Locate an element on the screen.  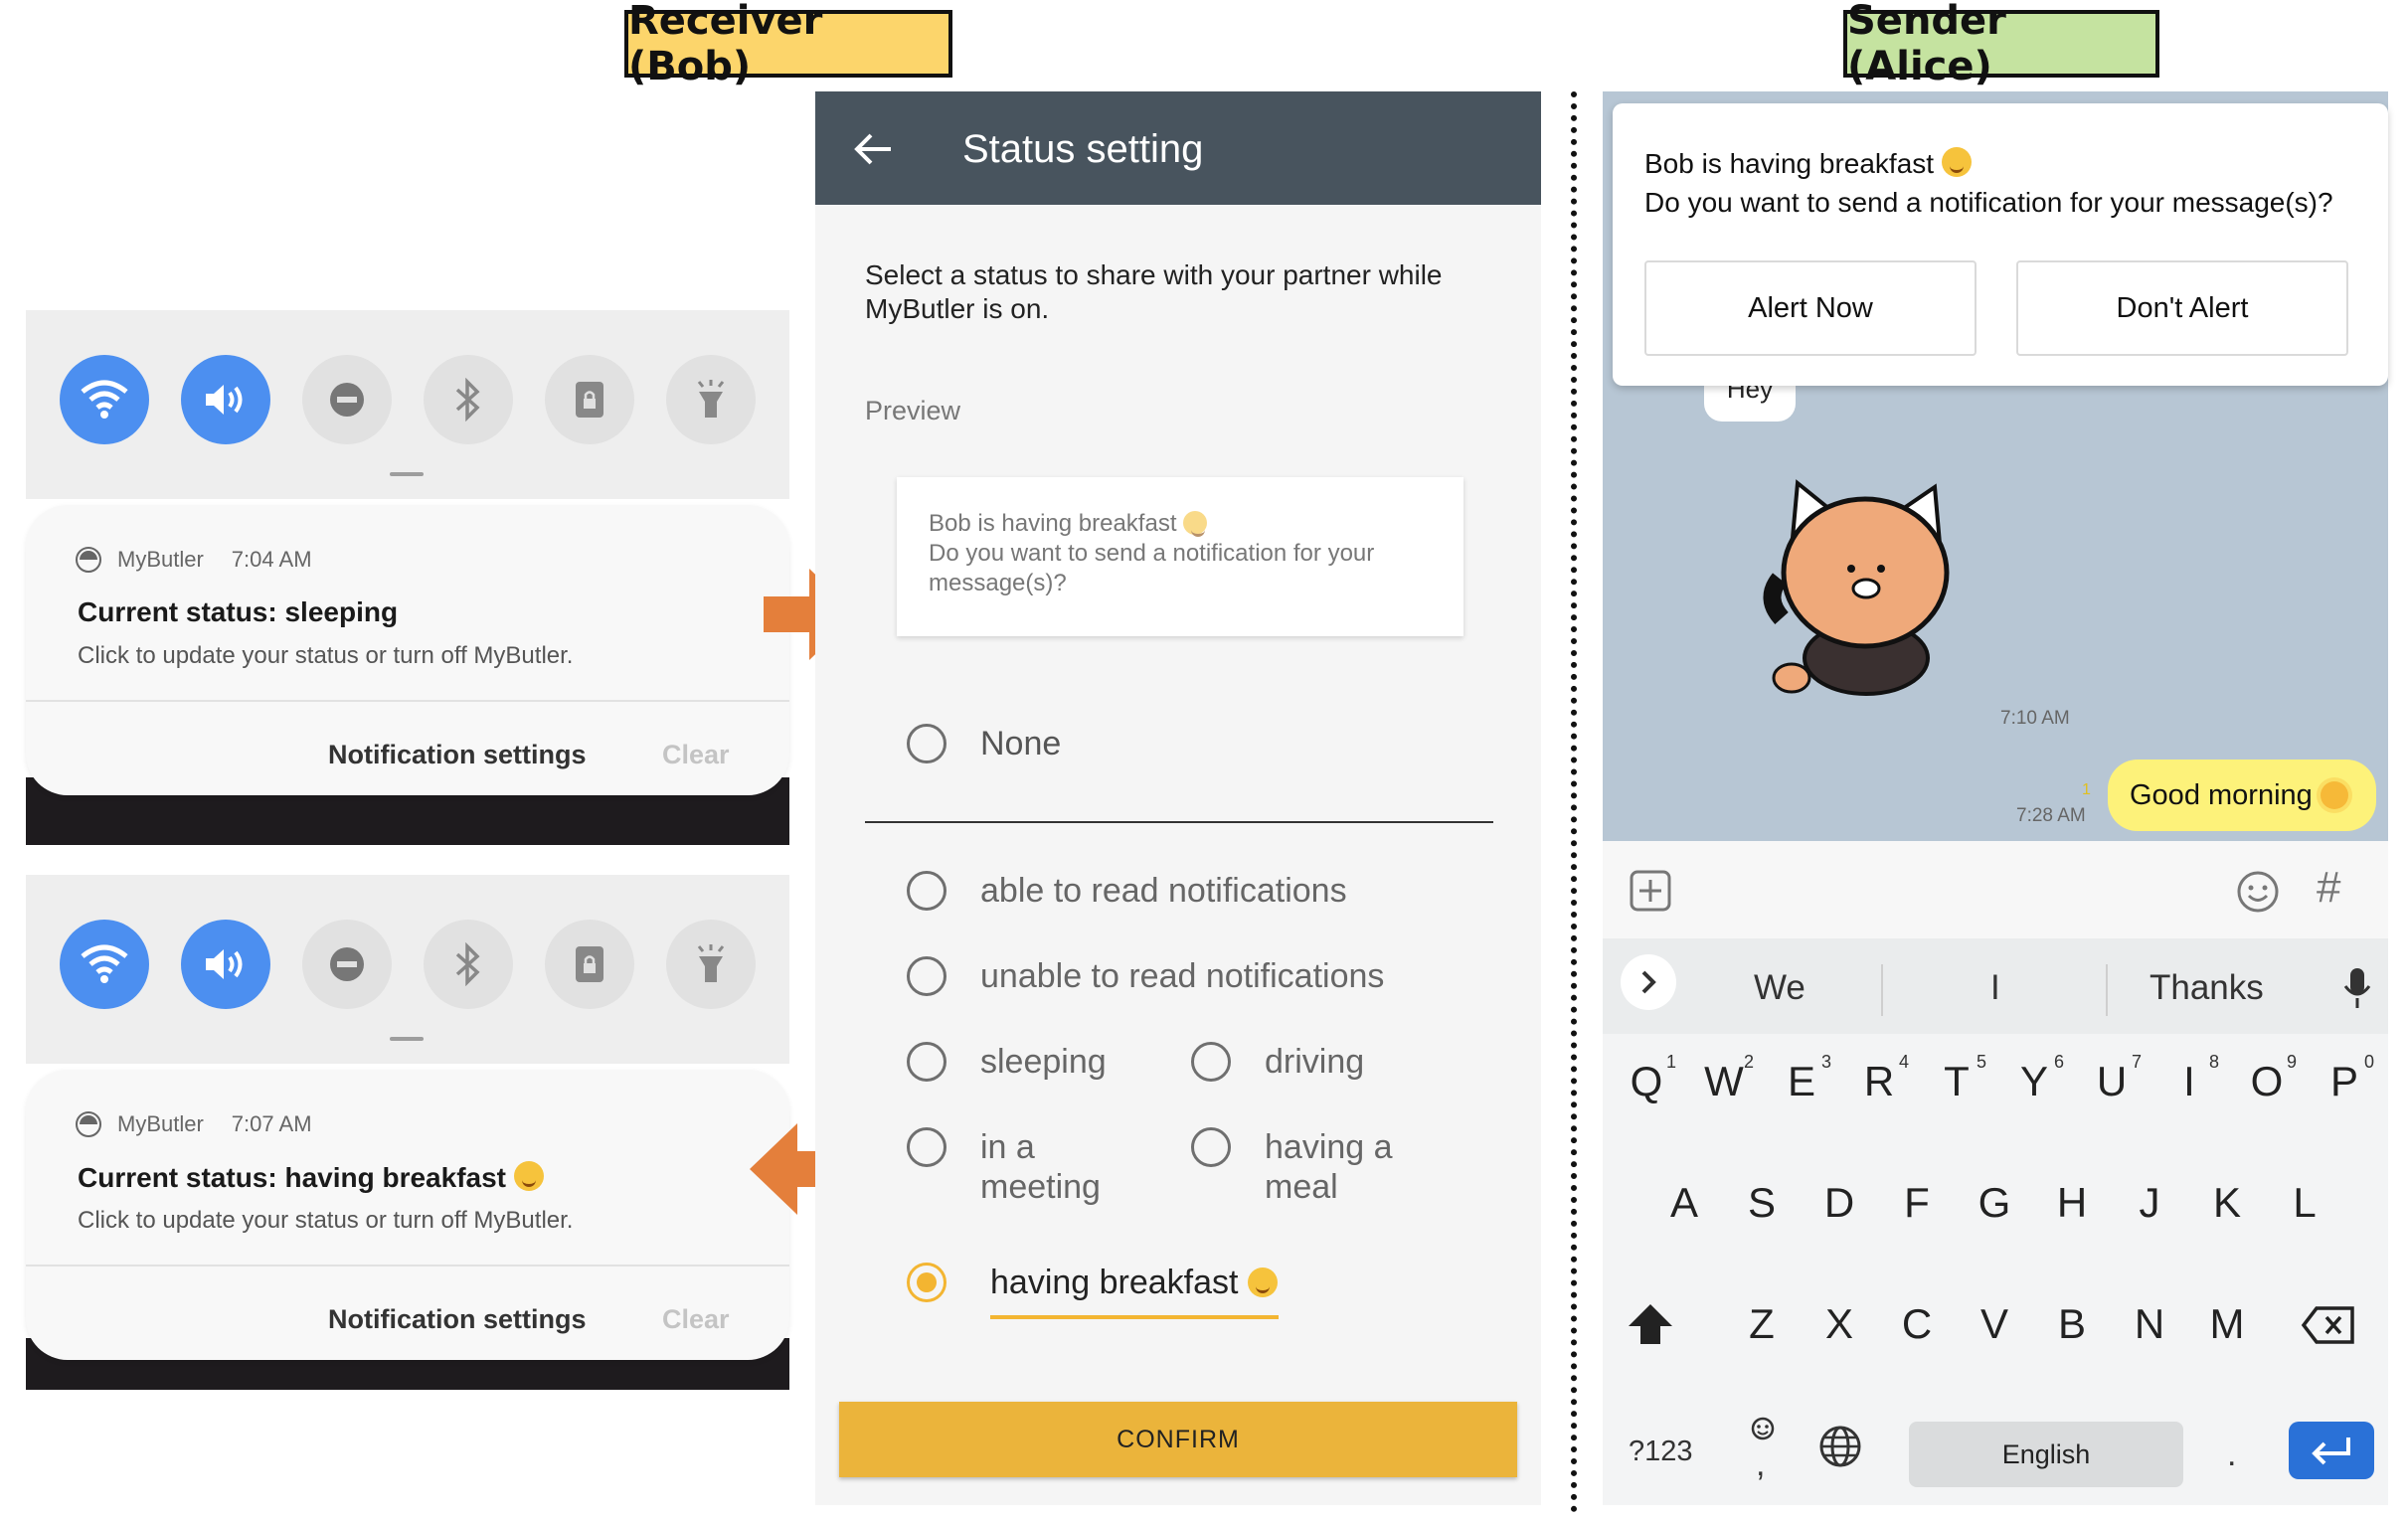
key-x: X is located at coordinates (1839, 1324).